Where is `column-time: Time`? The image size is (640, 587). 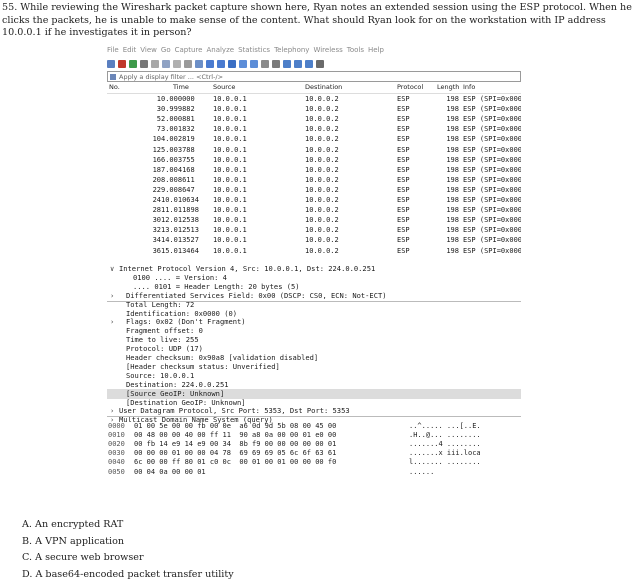 column-time: Time is located at coordinates (181, 87).